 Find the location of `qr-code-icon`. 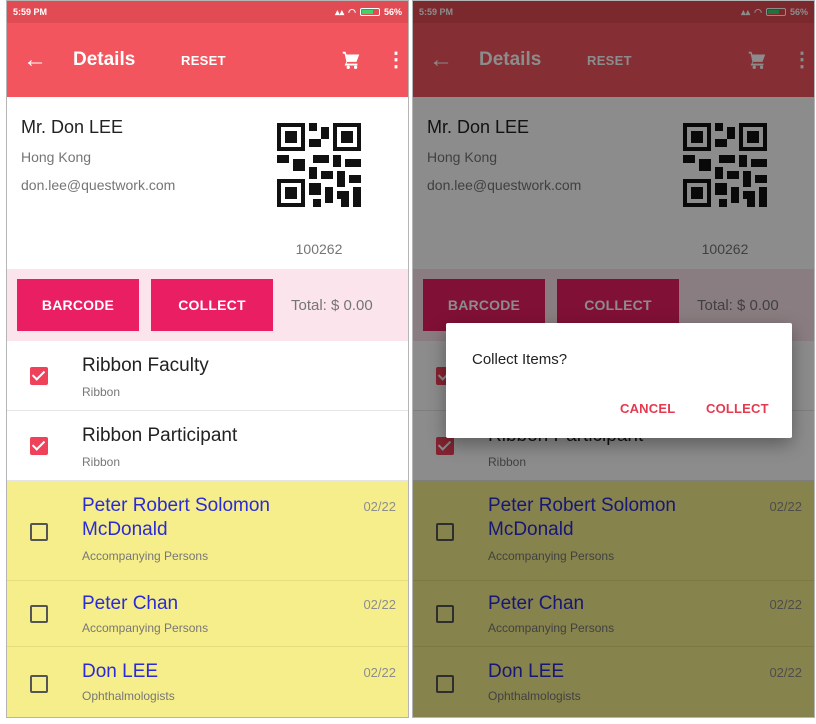

qr-code-icon is located at coordinates (319, 165).